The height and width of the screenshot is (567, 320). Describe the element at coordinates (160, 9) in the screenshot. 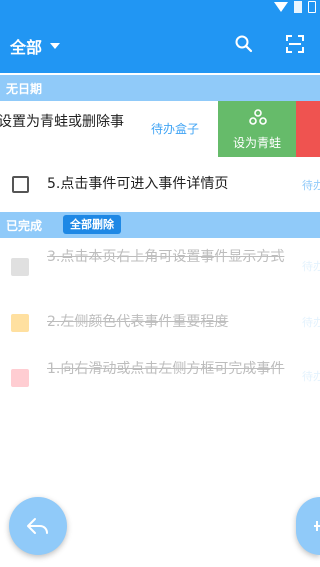

I see `status-bar` at that location.